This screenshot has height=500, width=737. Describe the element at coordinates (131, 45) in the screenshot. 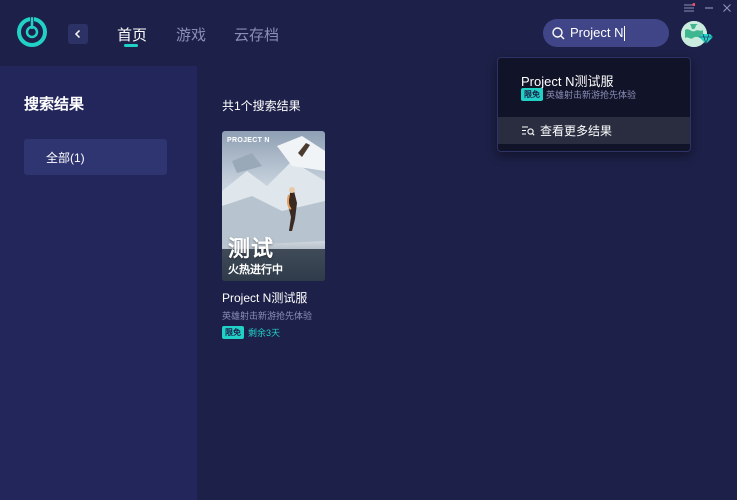

I see `active-tab-indicator` at that location.